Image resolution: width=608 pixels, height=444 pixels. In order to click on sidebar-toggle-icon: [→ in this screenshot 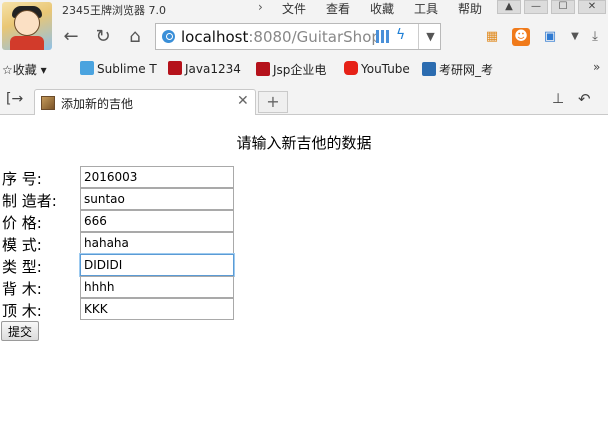, I will do `click(14, 99)`.